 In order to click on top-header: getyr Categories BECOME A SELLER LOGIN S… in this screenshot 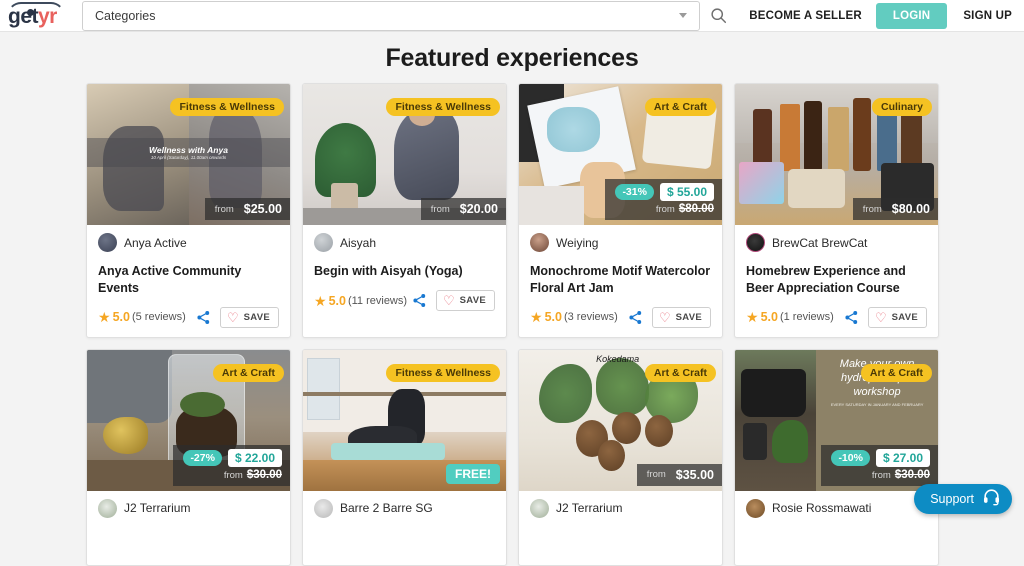, I will do `click(512, 16)`.